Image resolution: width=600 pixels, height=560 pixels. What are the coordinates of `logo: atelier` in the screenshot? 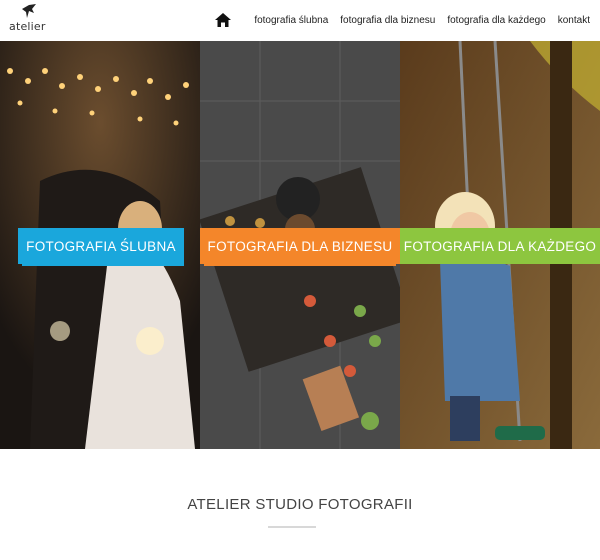 It's located at (27, 20).